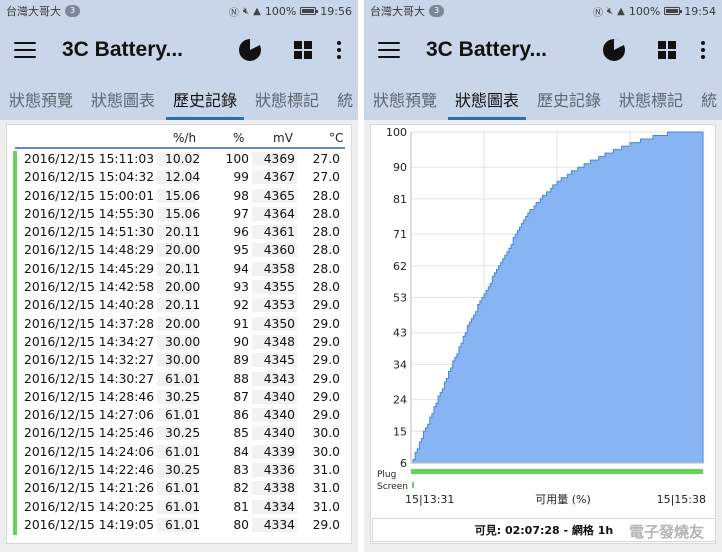  Describe the element at coordinates (403, 463) in the screenshot. I see `y-tick-label-0: 6` at that location.